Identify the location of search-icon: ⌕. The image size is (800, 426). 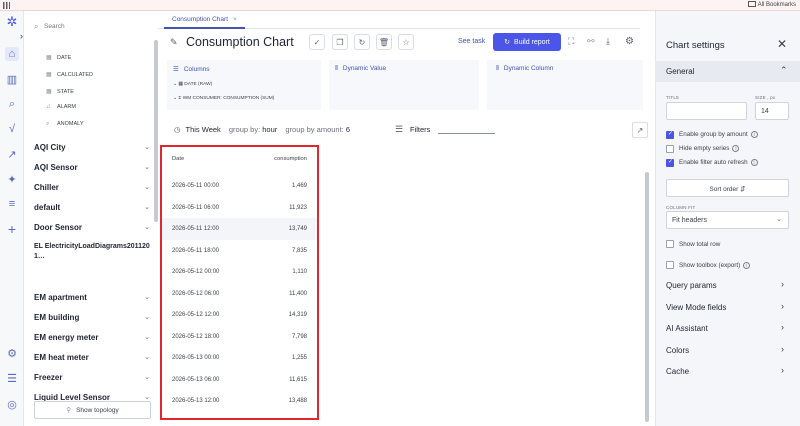
(12, 104).